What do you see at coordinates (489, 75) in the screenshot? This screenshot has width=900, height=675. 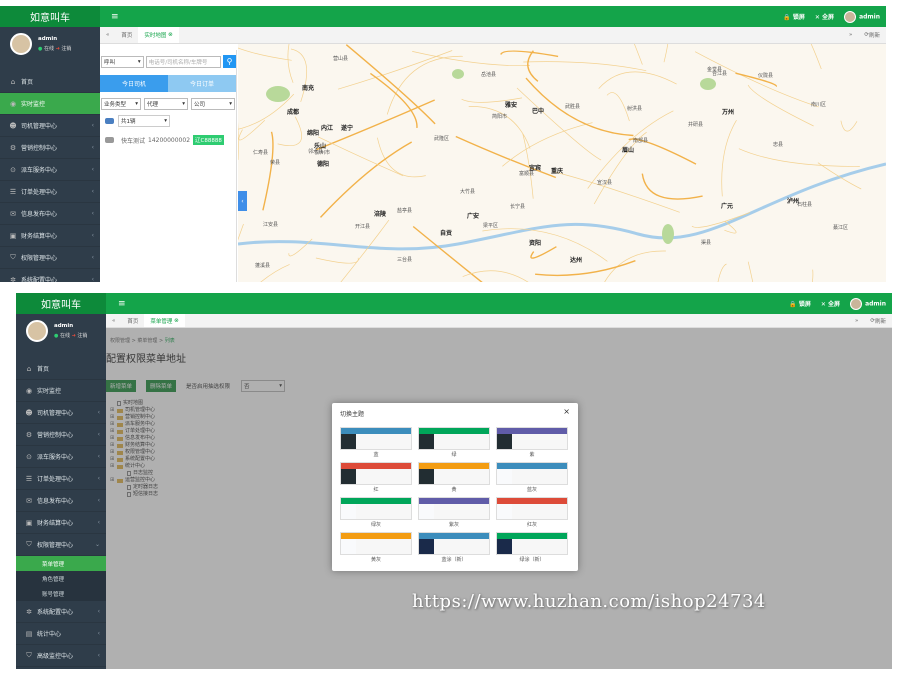 I see `place-label: 岳池县` at bounding box center [489, 75].